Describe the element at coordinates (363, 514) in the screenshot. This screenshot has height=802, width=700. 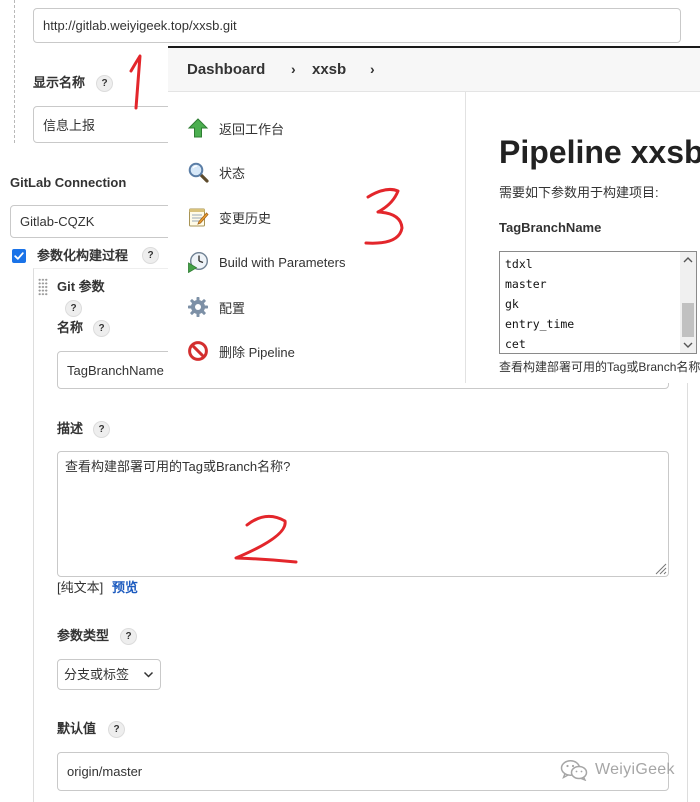
I see `description-textarea: 查看构建部署可用的Tag或Branch名称?` at that location.